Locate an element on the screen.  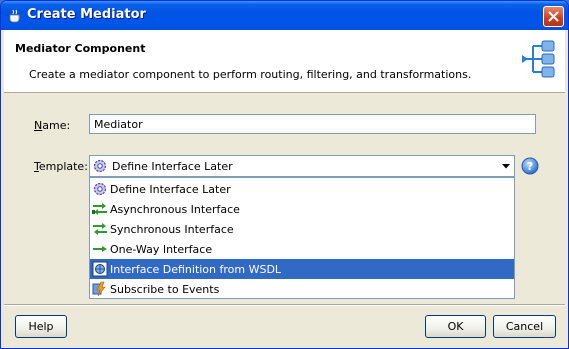
help-button: Help is located at coordinates (41, 326).